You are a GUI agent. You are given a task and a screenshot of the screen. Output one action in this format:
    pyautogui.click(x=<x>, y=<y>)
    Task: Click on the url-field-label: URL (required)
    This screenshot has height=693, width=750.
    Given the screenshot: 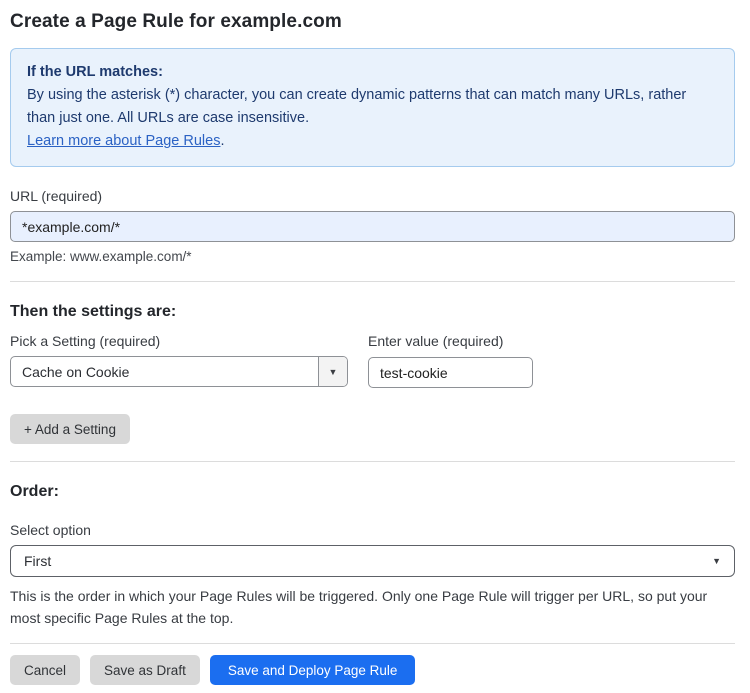 What is the action you would take?
    pyautogui.click(x=56, y=196)
    